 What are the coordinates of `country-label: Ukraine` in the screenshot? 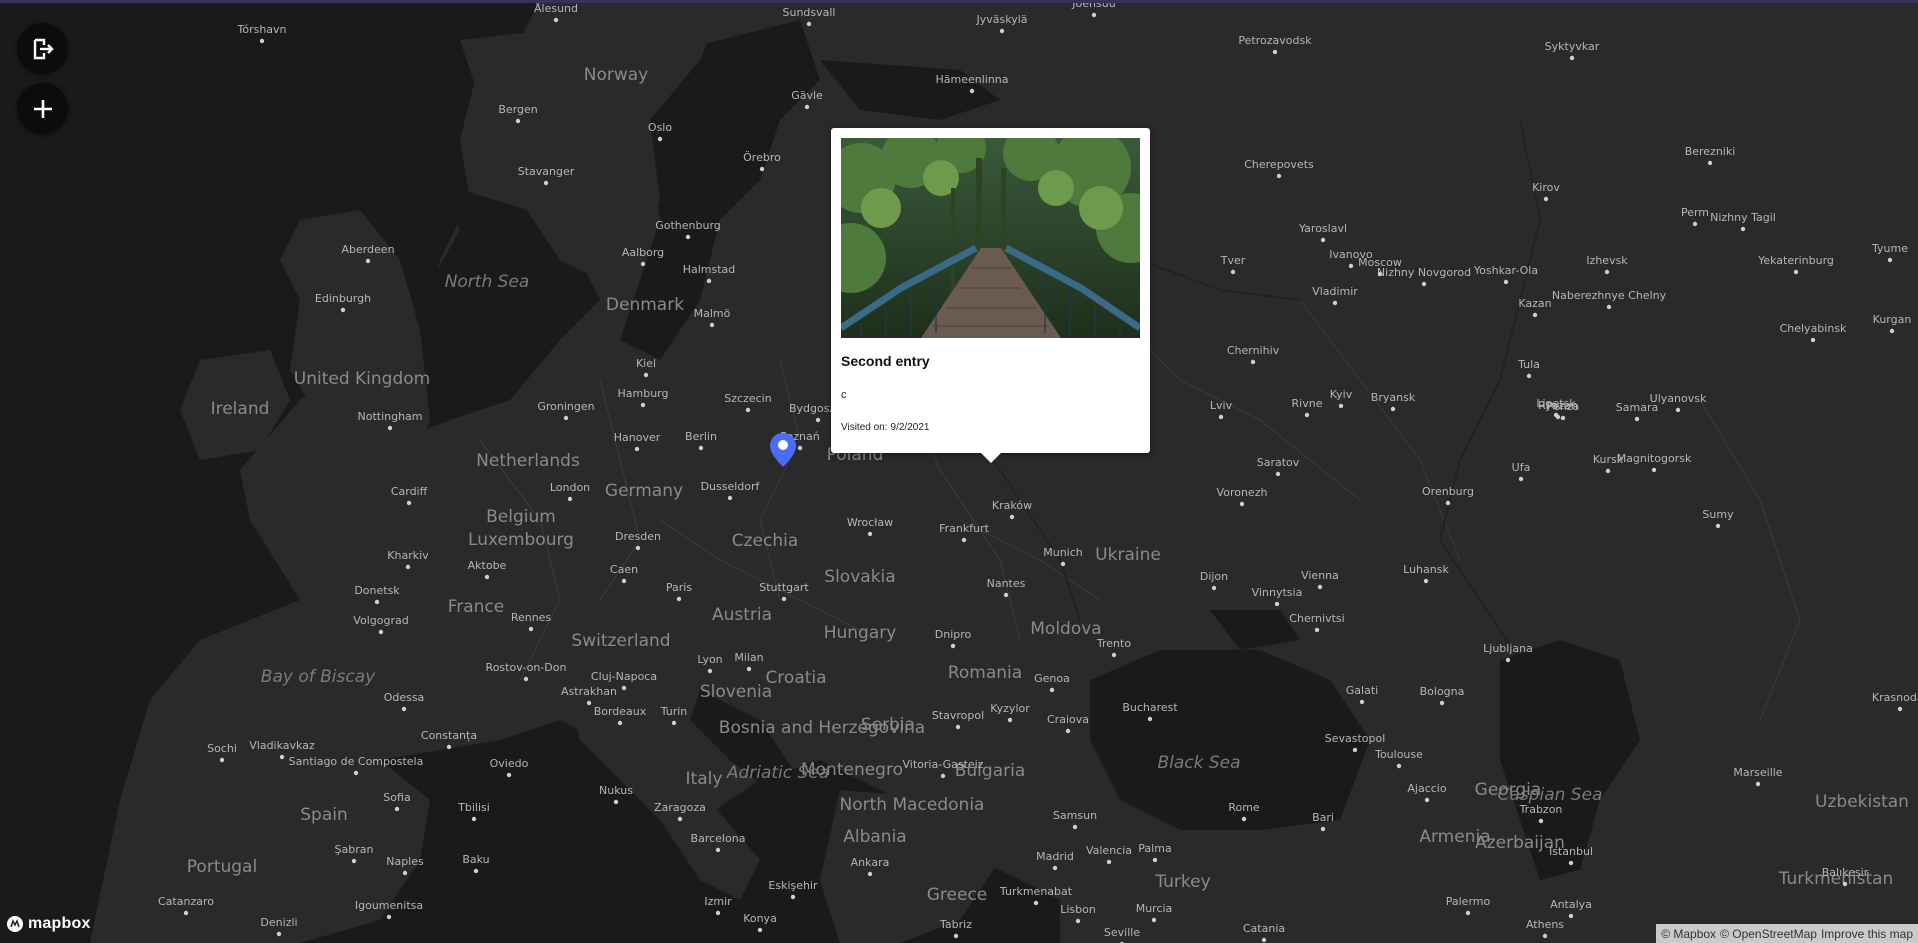 It's located at (1128, 555).